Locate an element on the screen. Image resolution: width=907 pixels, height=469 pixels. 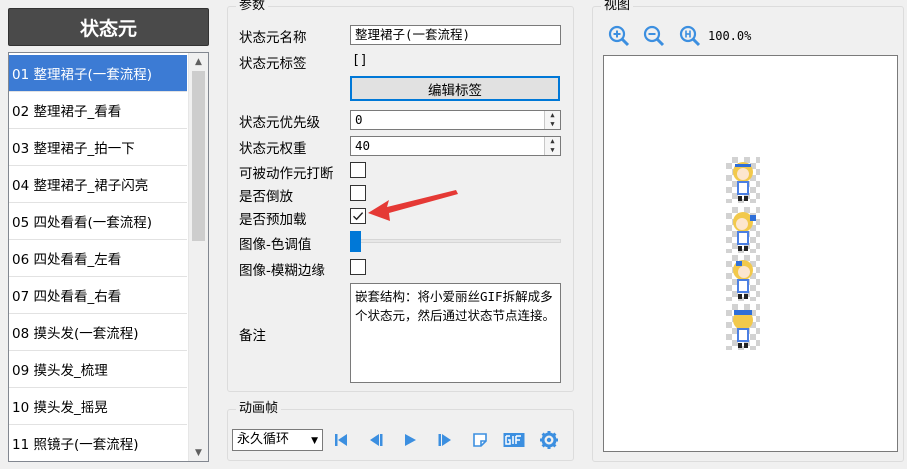
export-frame-icon is located at coordinates (480, 440).